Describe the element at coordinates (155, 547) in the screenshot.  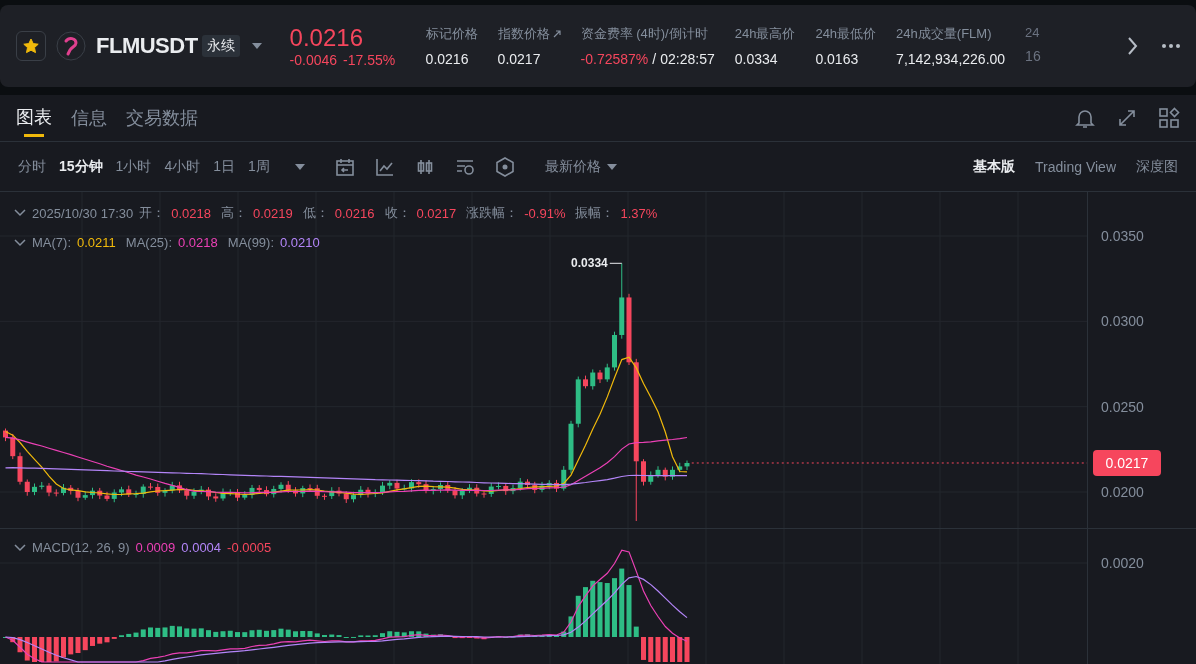
I see `macd-value: 0.0009` at that location.